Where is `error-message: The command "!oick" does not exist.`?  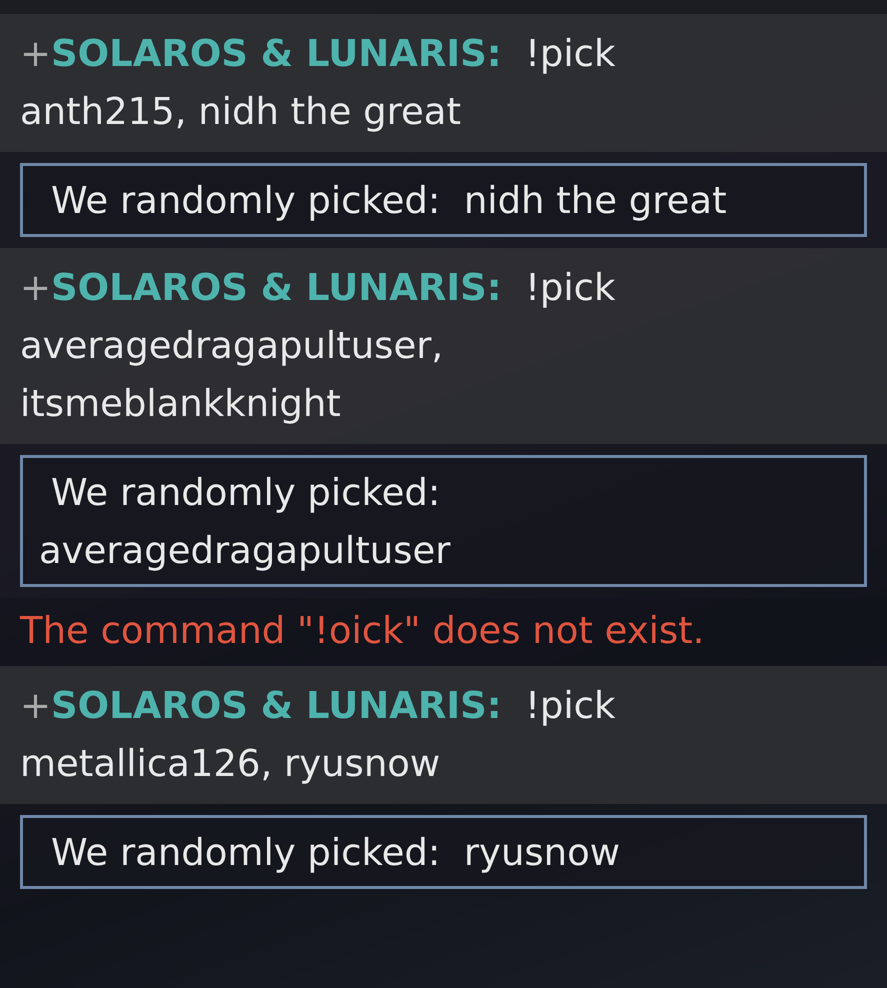
error-message: The command "!oick" does not exist. is located at coordinates (362, 630).